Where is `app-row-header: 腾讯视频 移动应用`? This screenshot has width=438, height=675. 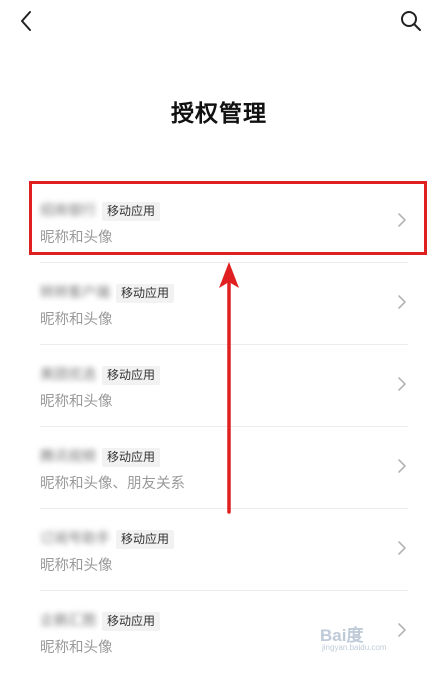 app-row-header: 腾讯视频 移动应用 is located at coordinates (100, 457).